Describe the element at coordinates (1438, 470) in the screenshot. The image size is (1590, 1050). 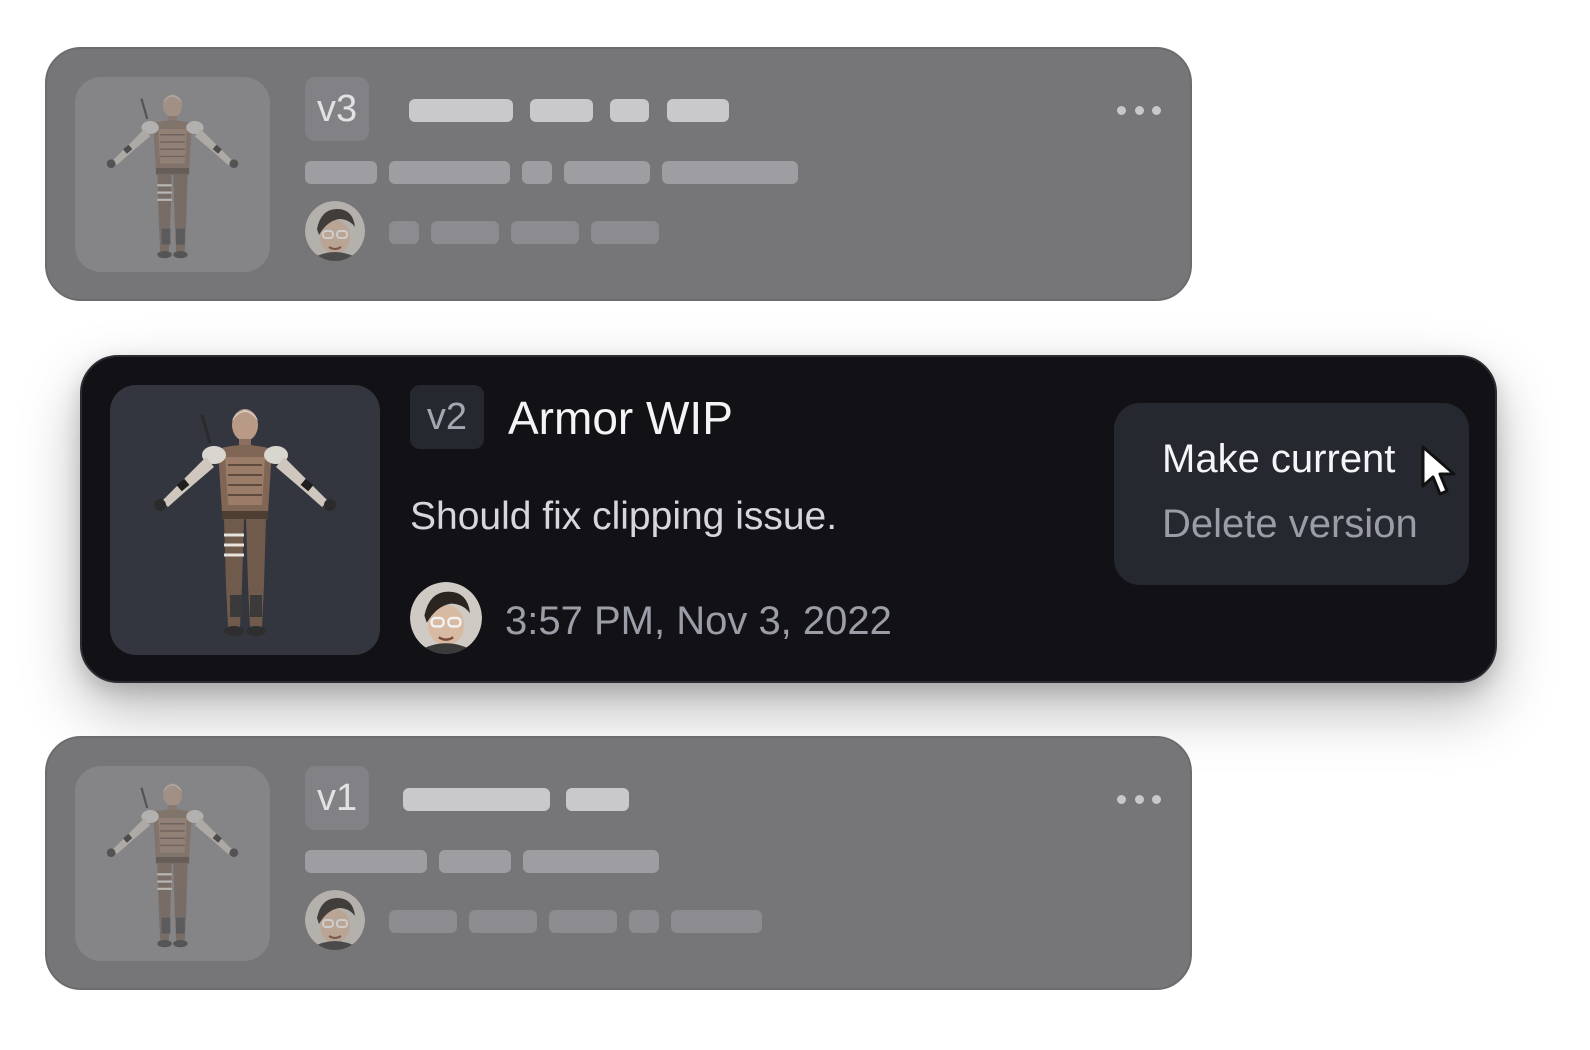
I see `mouse-pointer-icon` at that location.